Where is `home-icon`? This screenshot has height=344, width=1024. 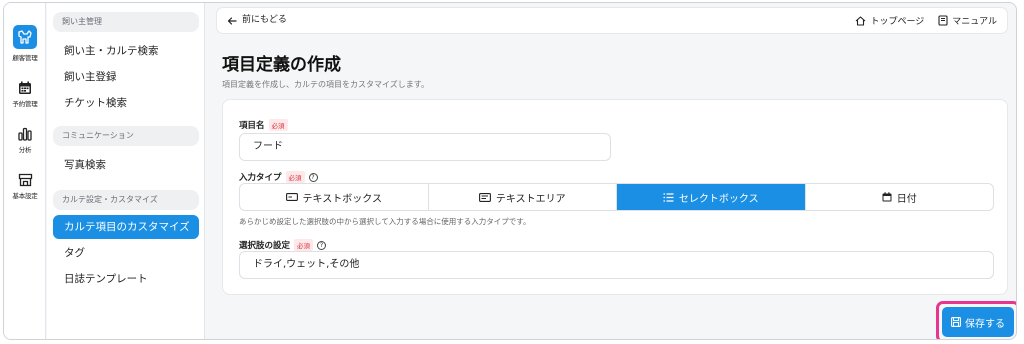 home-icon is located at coordinates (861, 20).